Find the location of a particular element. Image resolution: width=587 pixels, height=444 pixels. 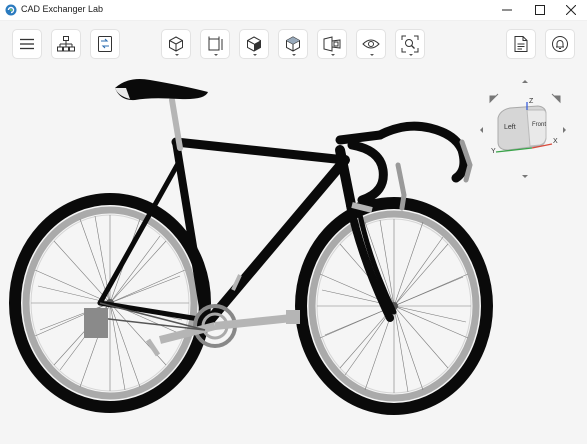

notifications-icon is located at coordinates (560, 44).